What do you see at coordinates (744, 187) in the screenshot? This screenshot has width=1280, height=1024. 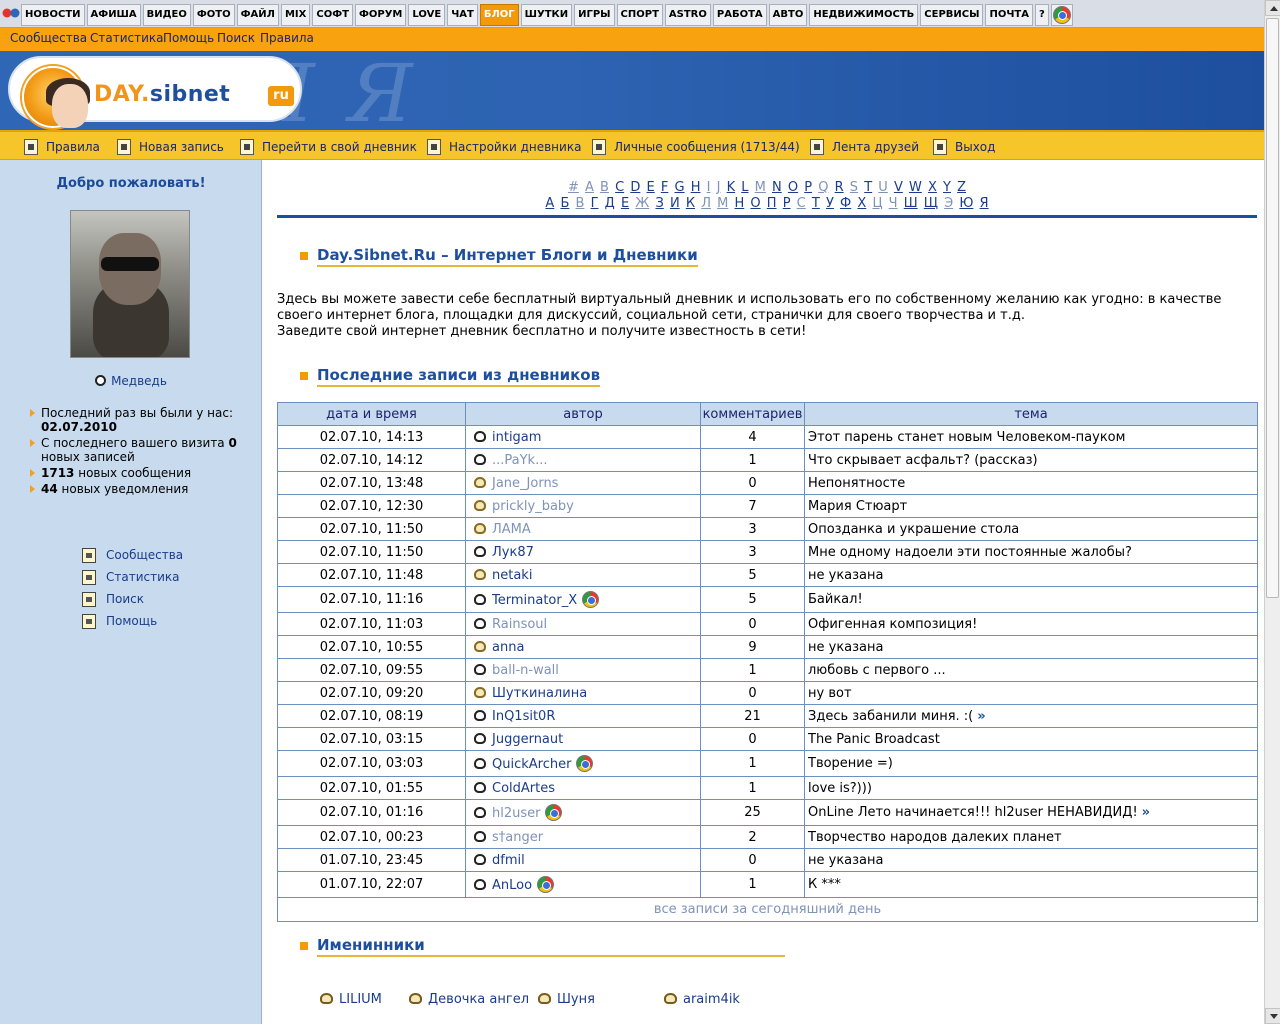 I see `alphabet-letter: L` at bounding box center [744, 187].